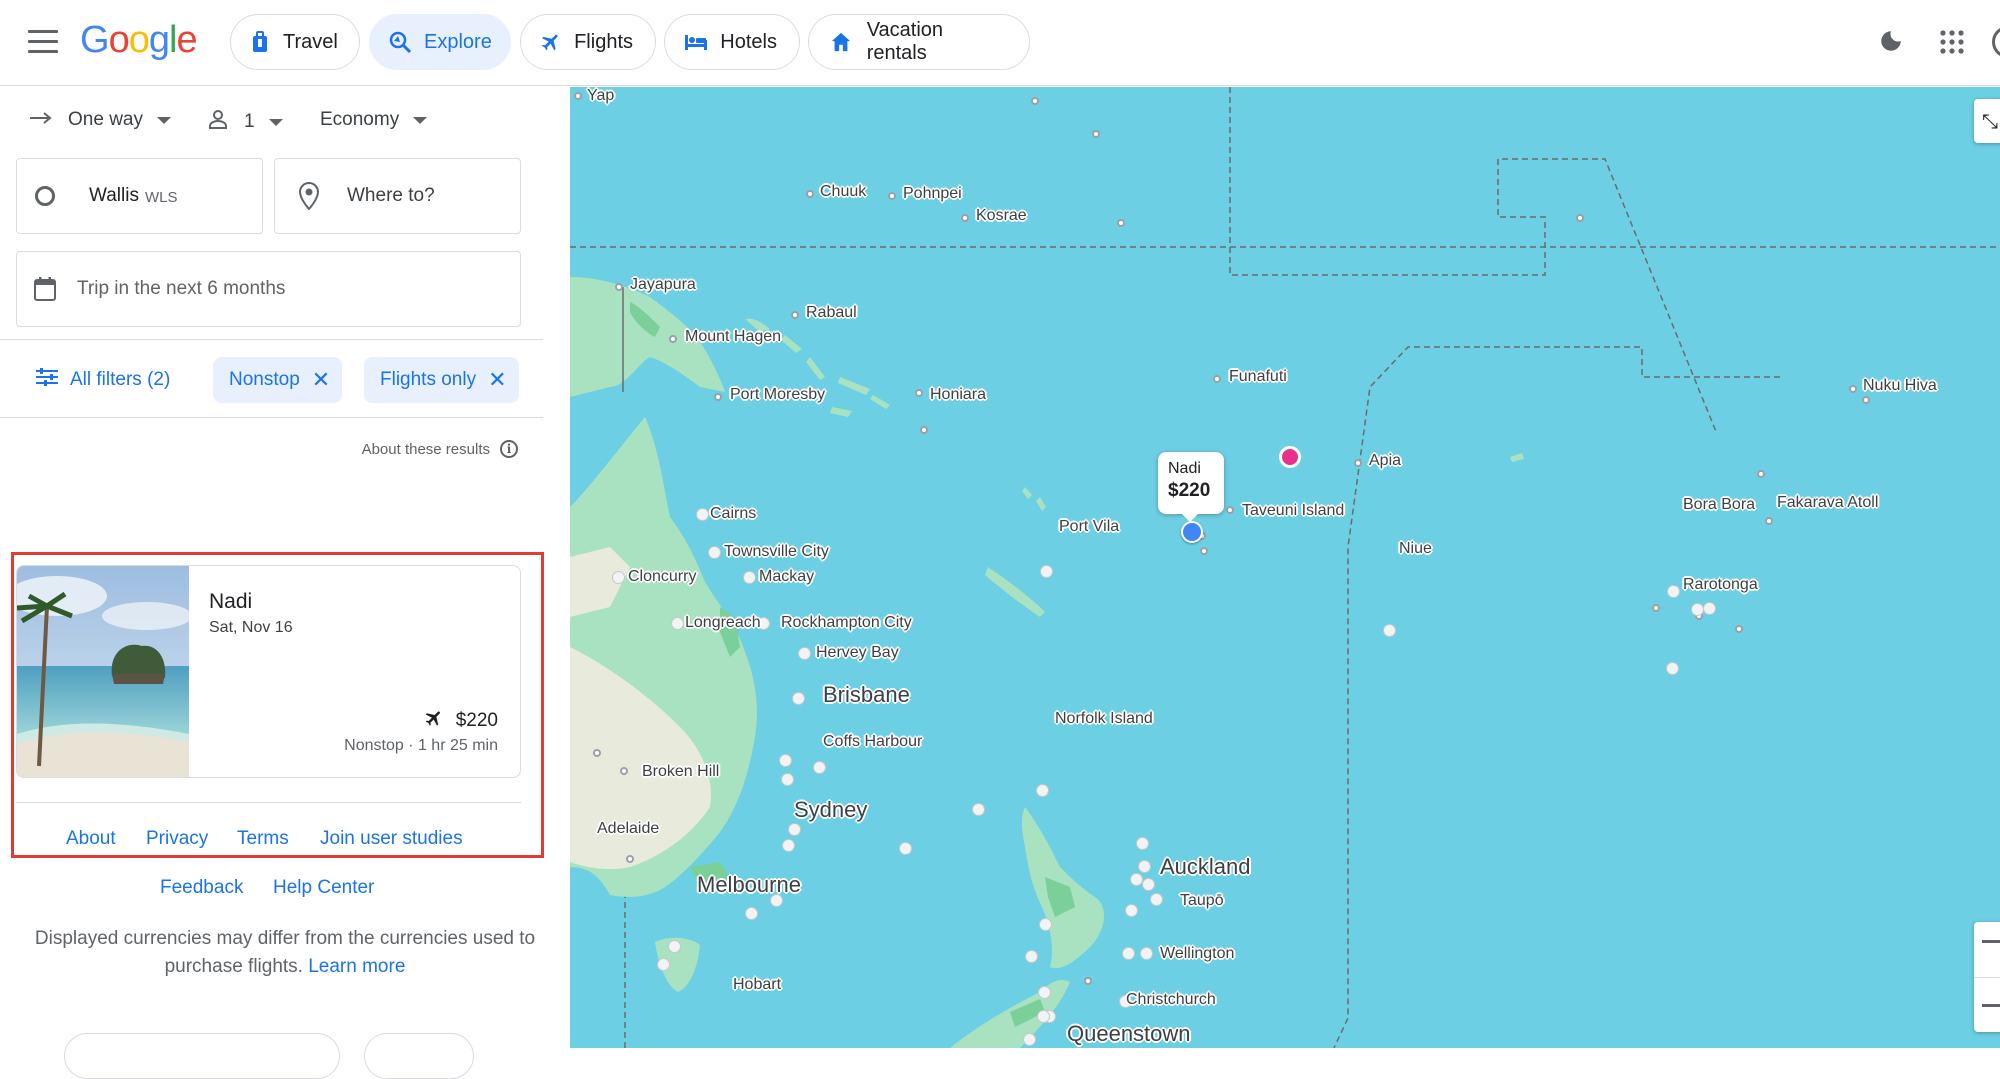 The image size is (2000, 1079). Describe the element at coordinates (1952, 44) in the screenshot. I see `apps-grid-icon` at that location.